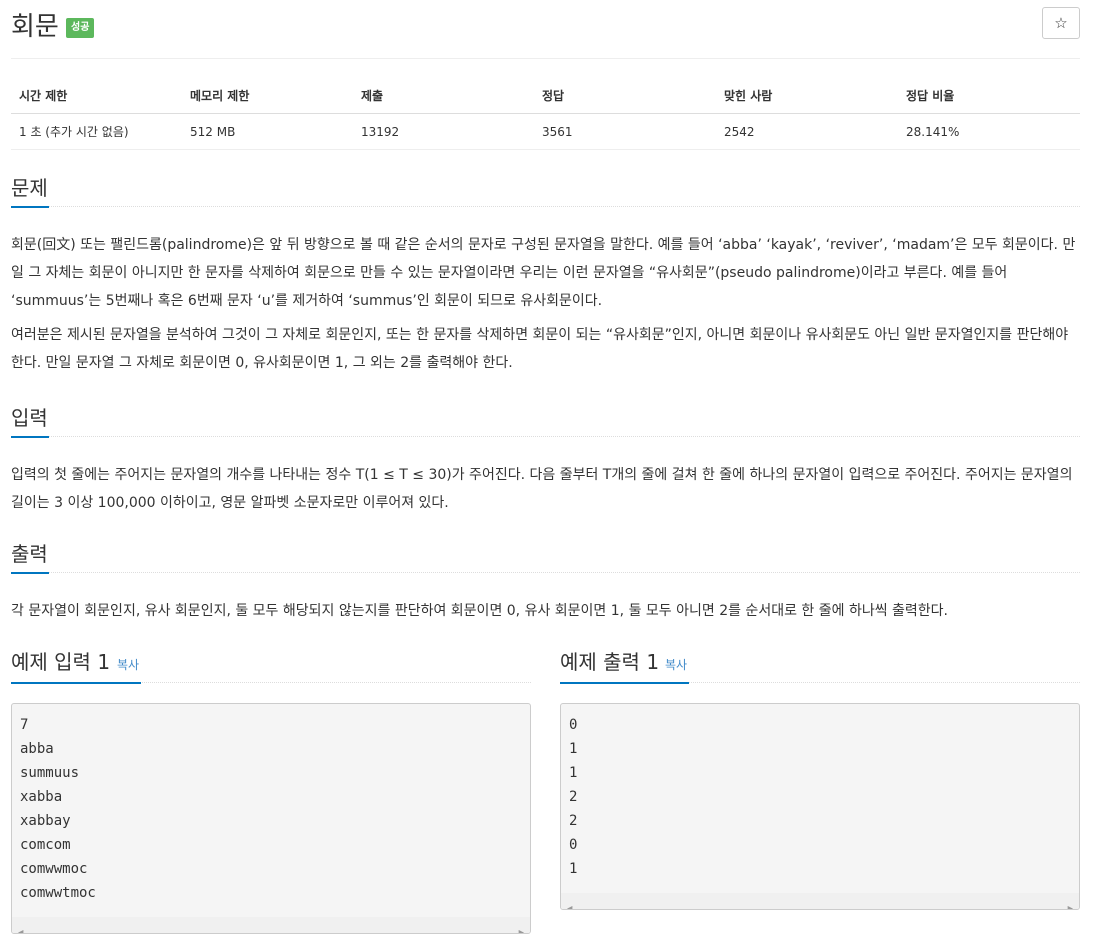 This screenshot has width=1095, height=939. I want to click on section-title: 예제 입력 1, so click(61, 662).